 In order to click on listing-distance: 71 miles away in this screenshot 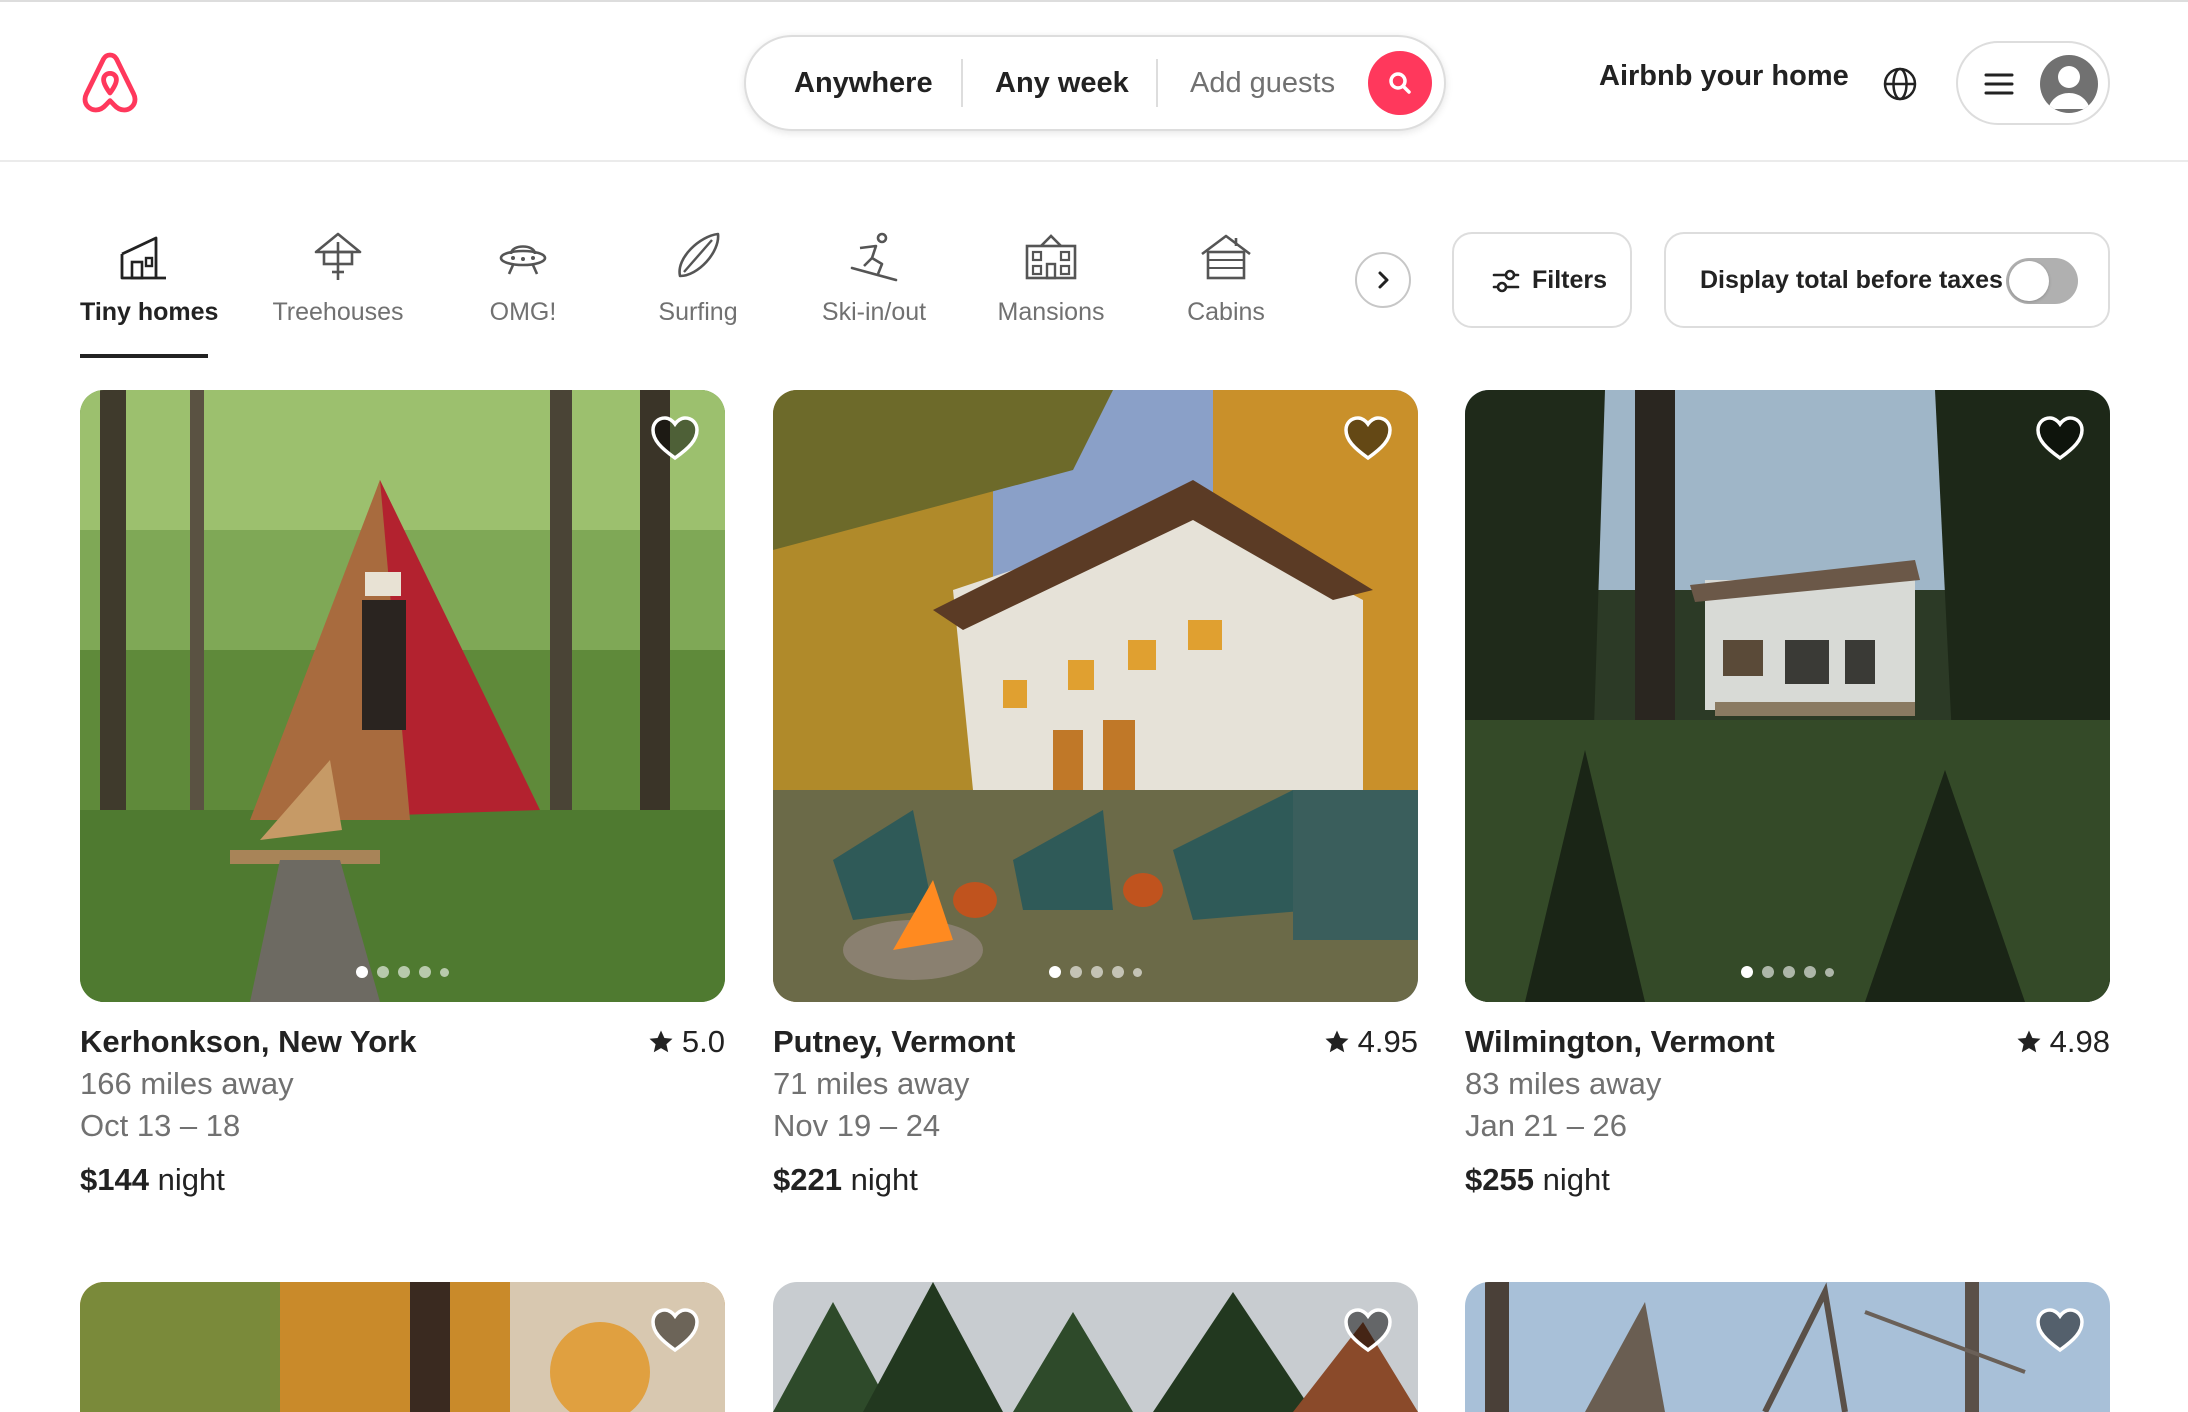, I will do `click(871, 1083)`.